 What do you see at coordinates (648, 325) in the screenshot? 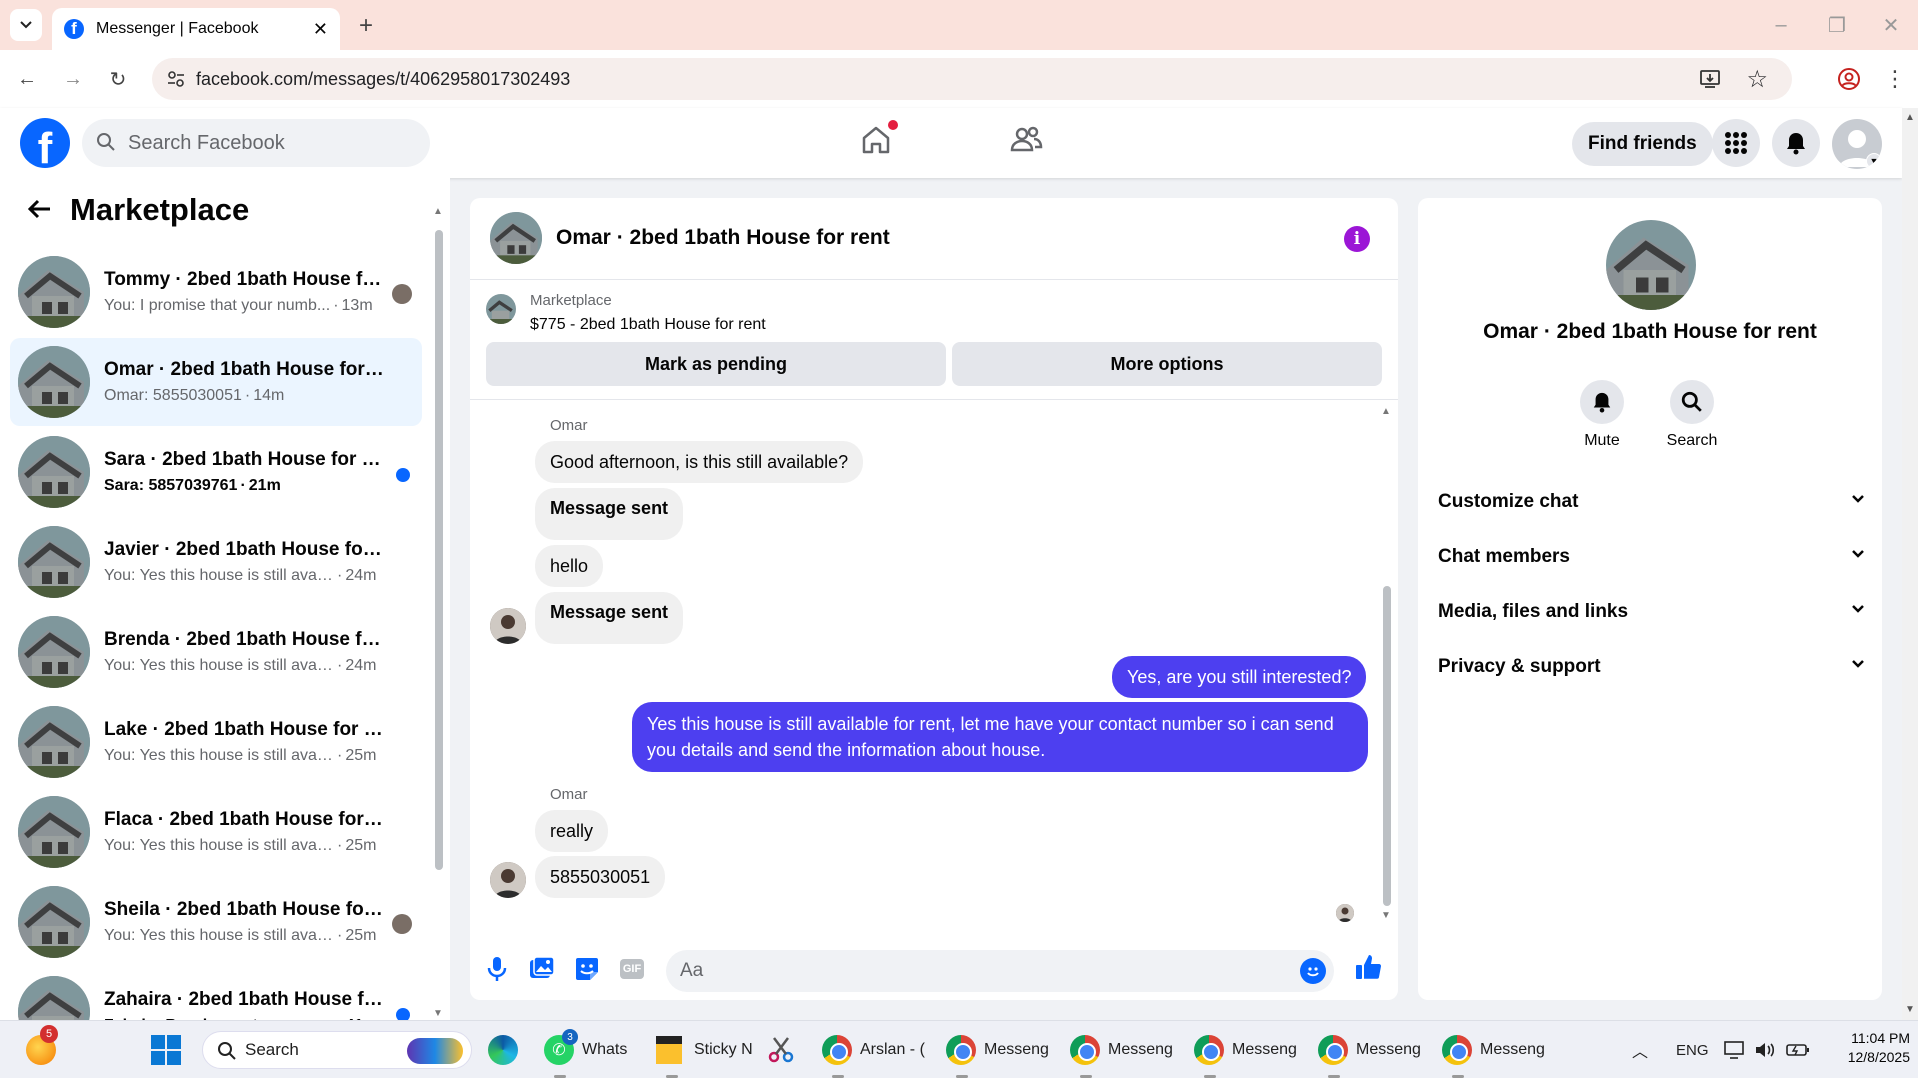
I see `listing-title: $775 - 2bed 1bath House for rent` at bounding box center [648, 325].